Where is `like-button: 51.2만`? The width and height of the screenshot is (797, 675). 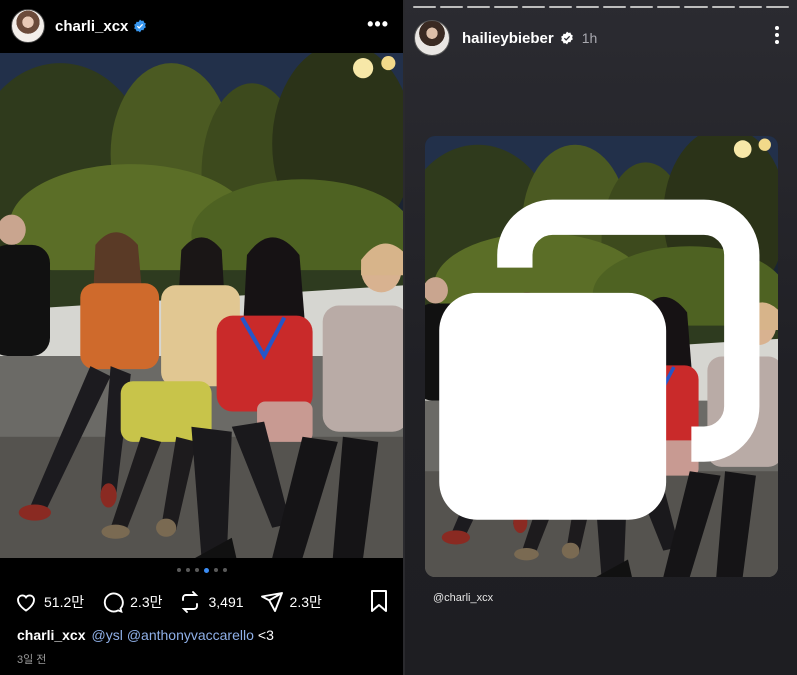 like-button: 51.2만 is located at coordinates (49, 602).